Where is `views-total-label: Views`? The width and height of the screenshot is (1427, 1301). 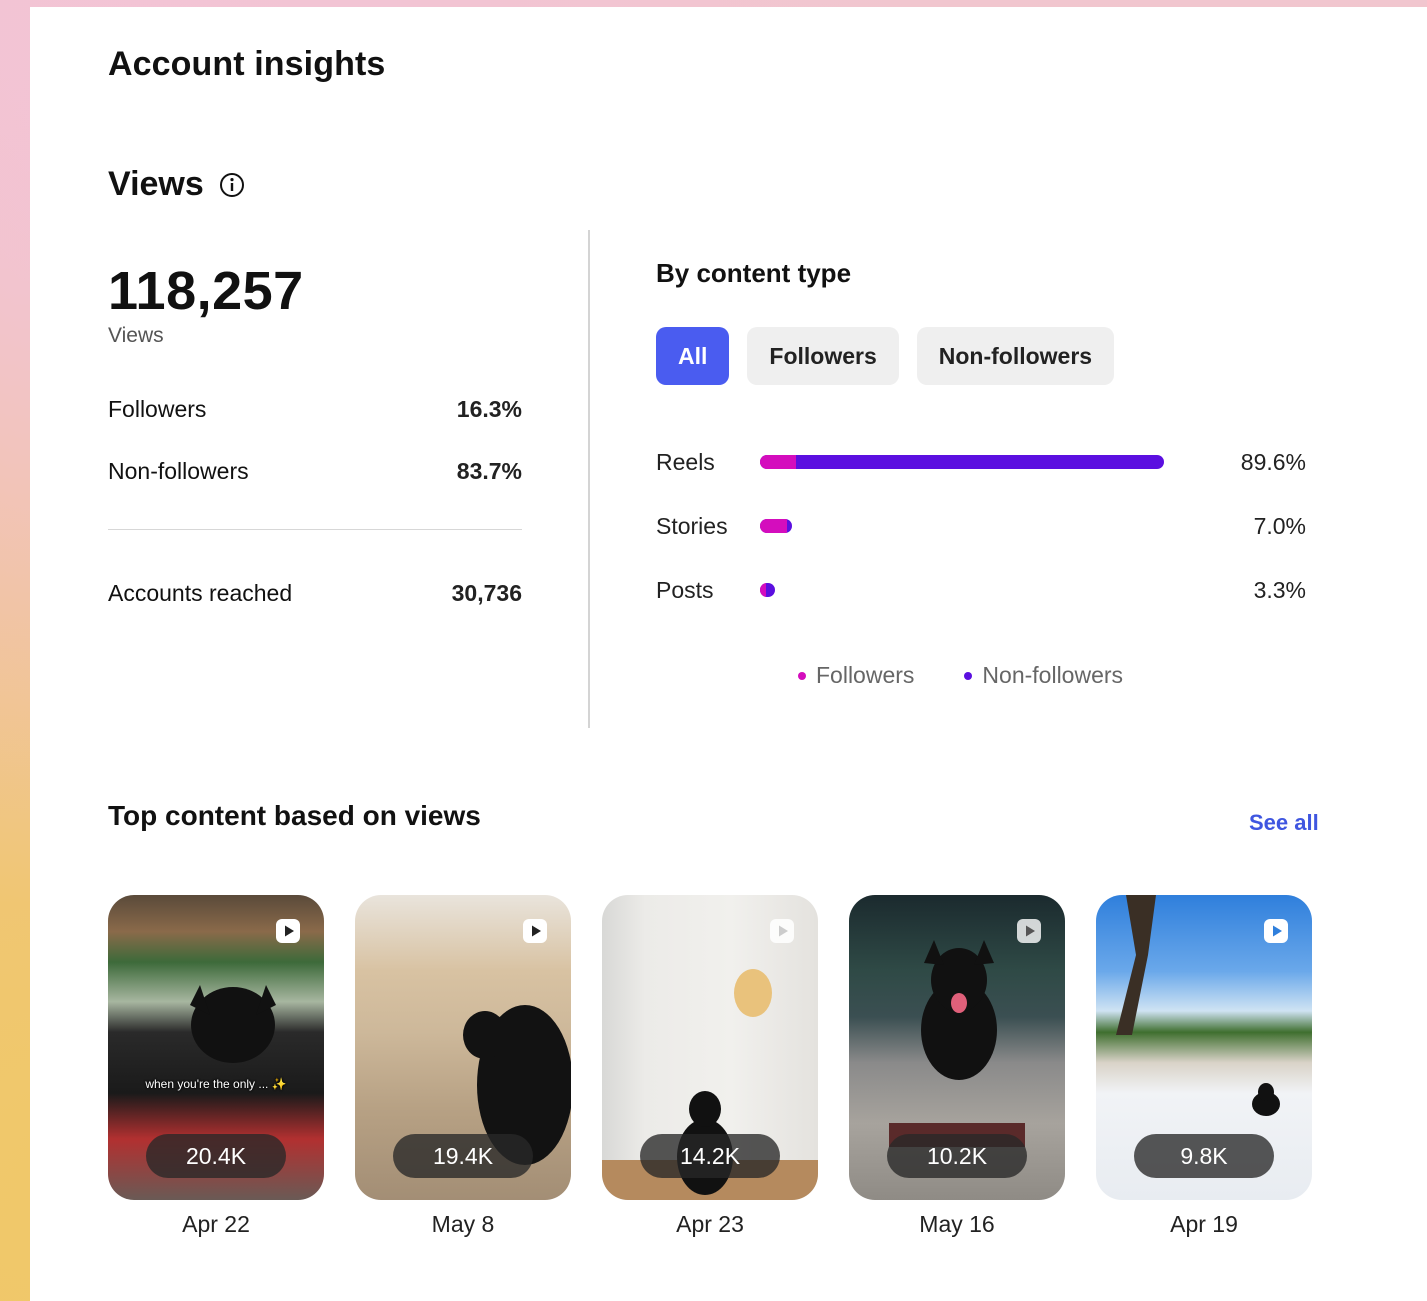
views-total-label: Views is located at coordinates (136, 335).